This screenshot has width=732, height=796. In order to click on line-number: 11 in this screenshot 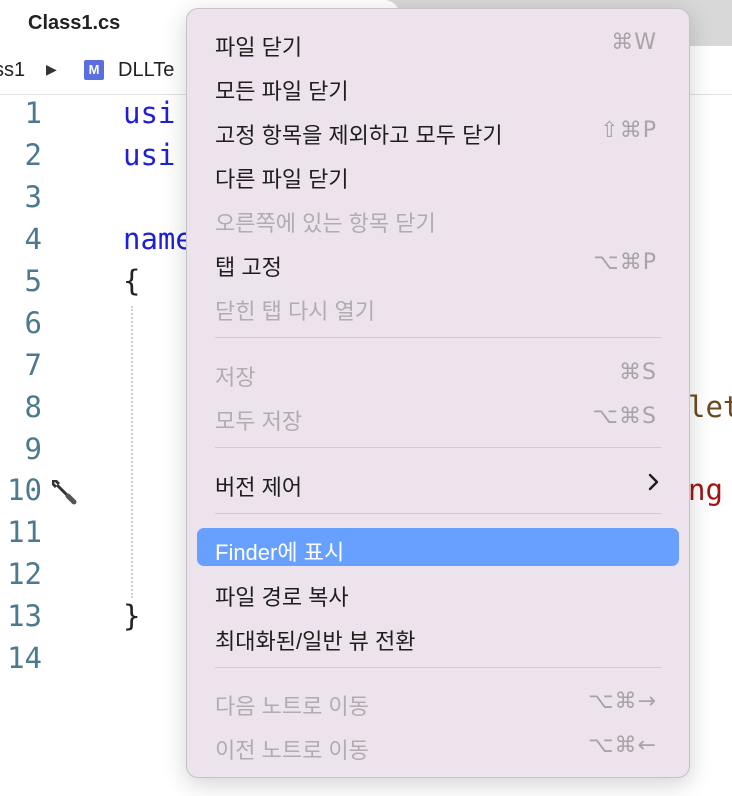, I will do `click(24, 532)`.